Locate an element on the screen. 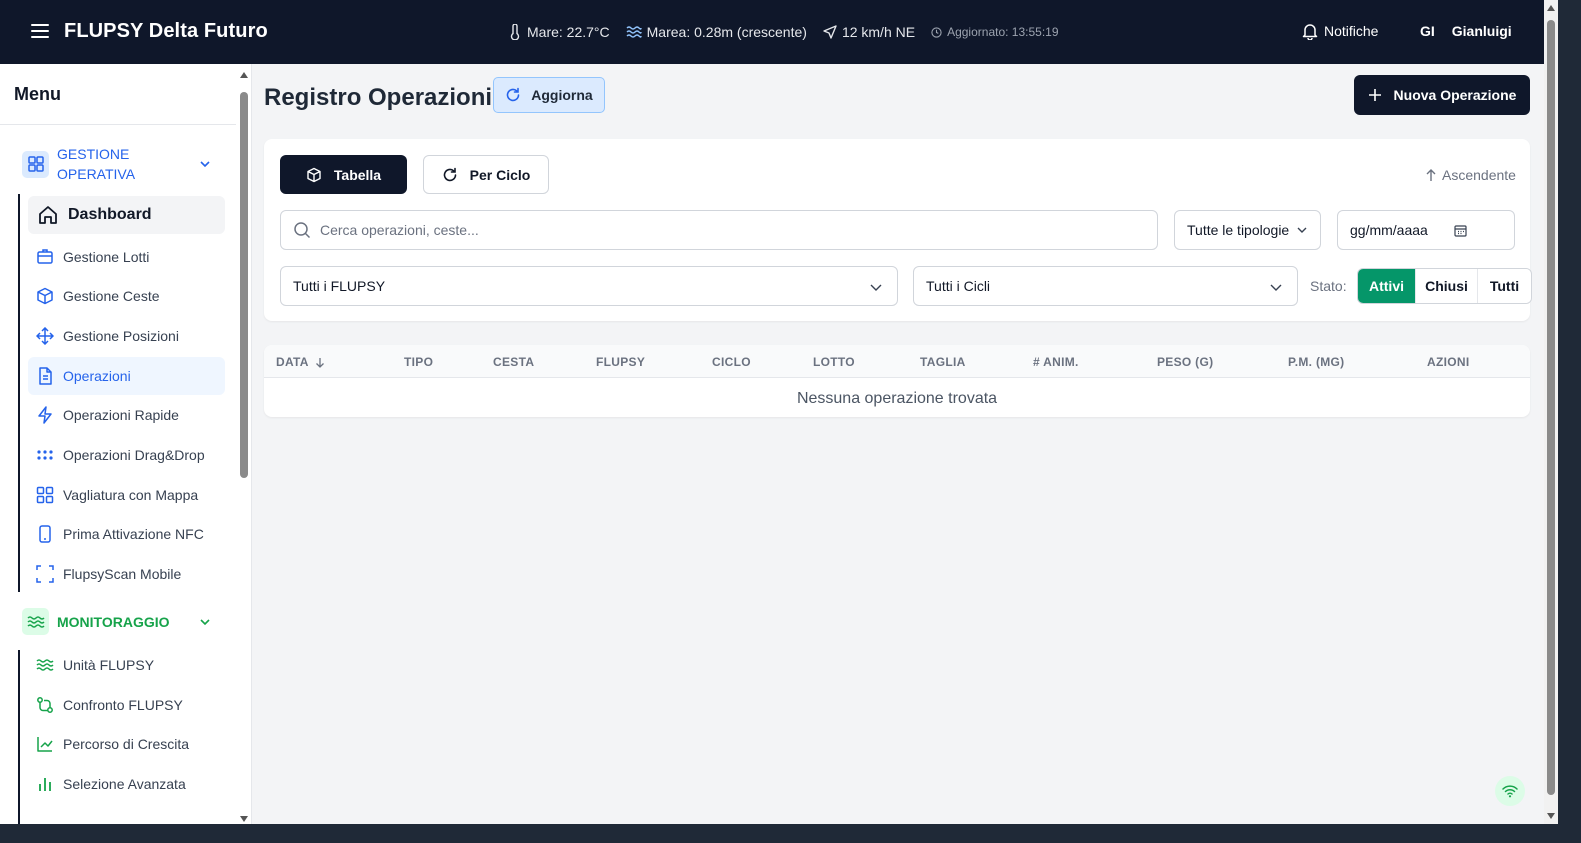 The image size is (1581, 843). git-compare-icon is located at coordinates (45, 705).